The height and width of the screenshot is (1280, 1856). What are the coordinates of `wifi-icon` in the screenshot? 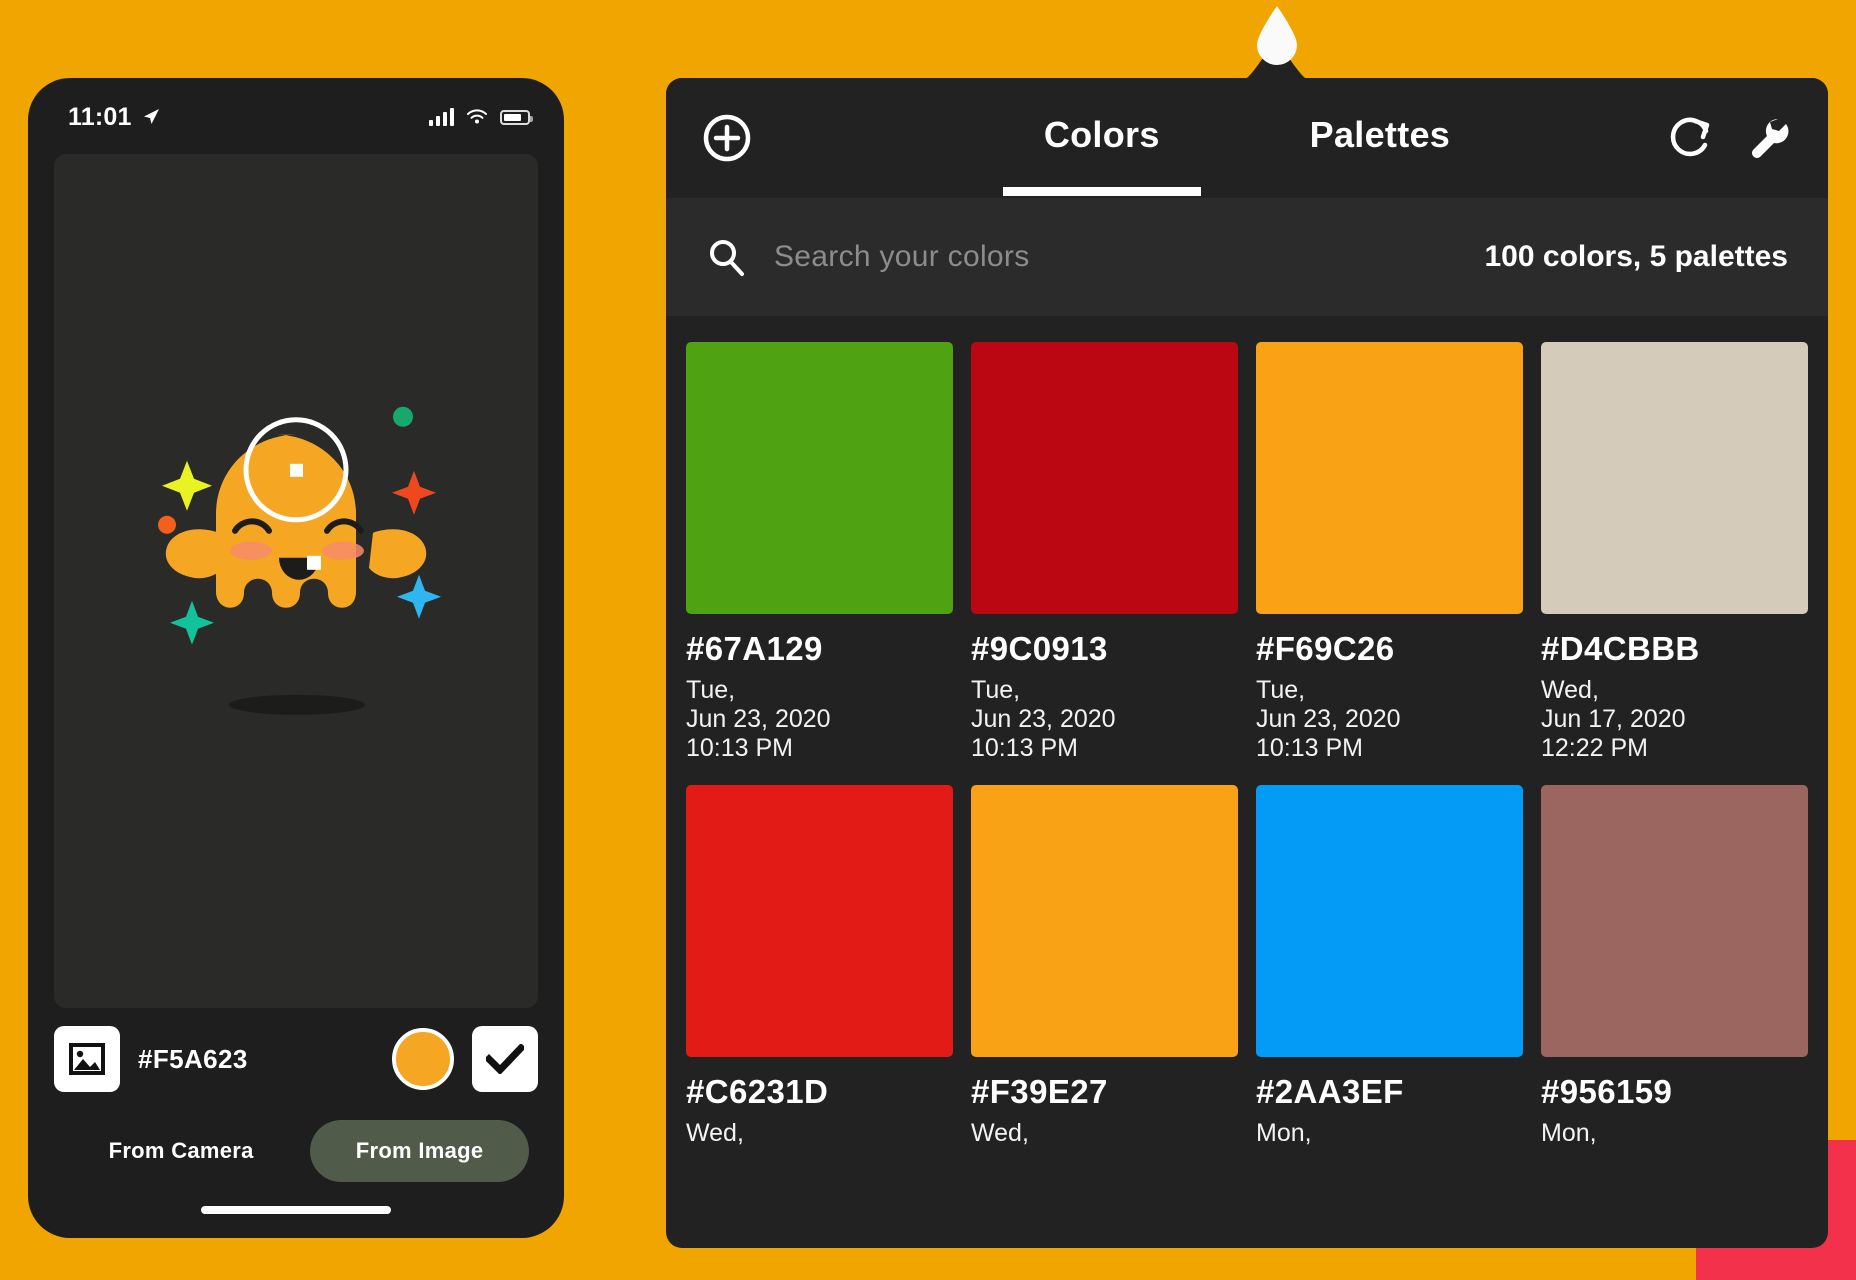 It's located at (477, 116).